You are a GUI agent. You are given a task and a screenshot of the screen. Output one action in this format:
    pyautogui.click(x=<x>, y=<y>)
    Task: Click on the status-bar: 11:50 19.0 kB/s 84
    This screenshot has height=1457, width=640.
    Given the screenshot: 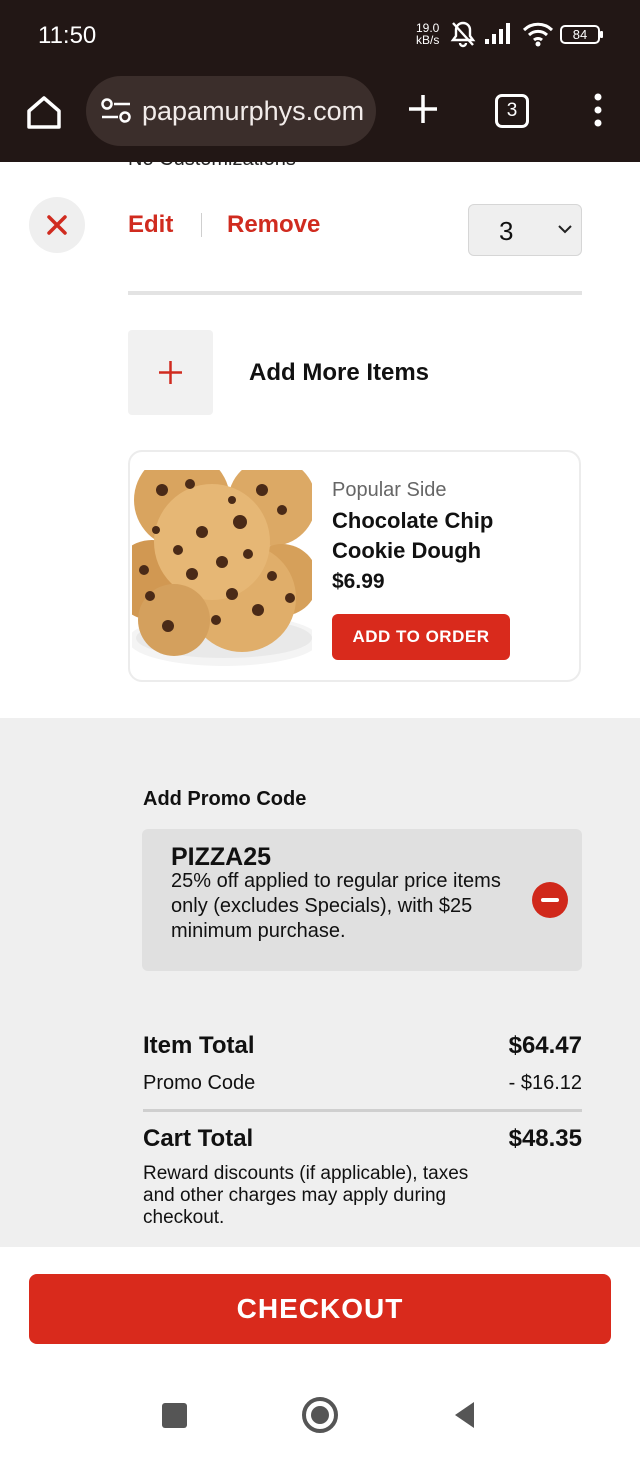 What is the action you would take?
    pyautogui.click(x=320, y=36)
    